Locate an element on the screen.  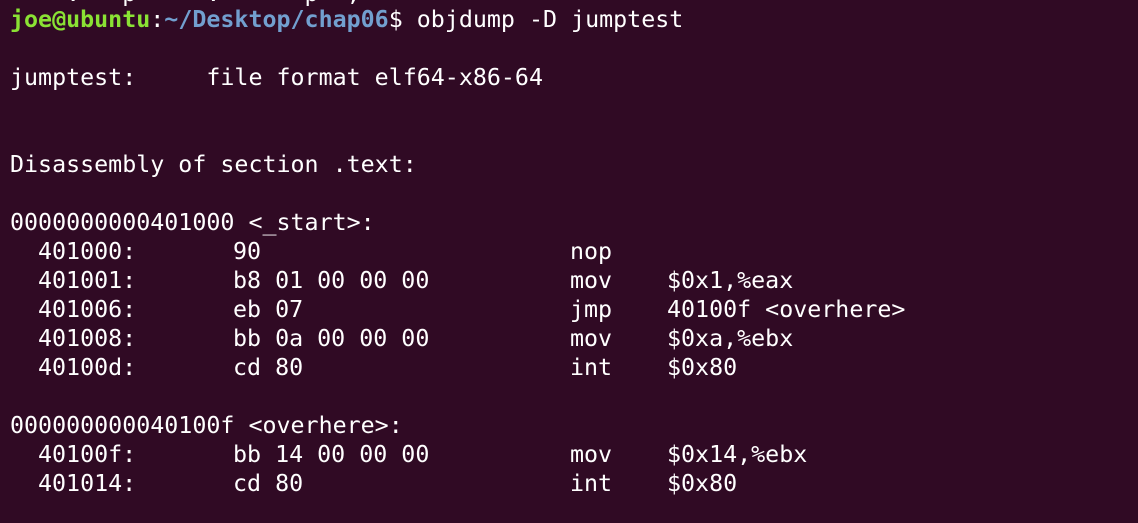
instruction-address: 401000: is located at coordinates (87, 251).